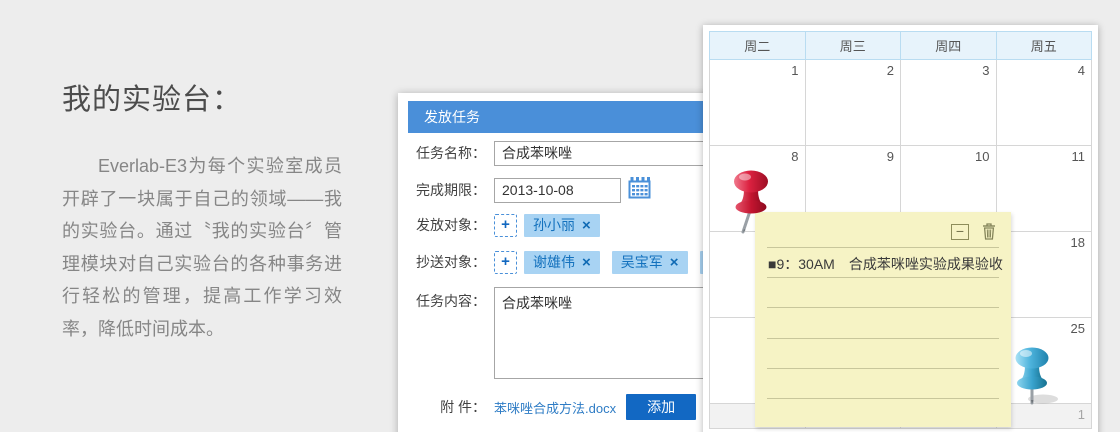  What do you see at coordinates (948, 45) in the screenshot?
I see `calendar-header-thu: 周四` at bounding box center [948, 45].